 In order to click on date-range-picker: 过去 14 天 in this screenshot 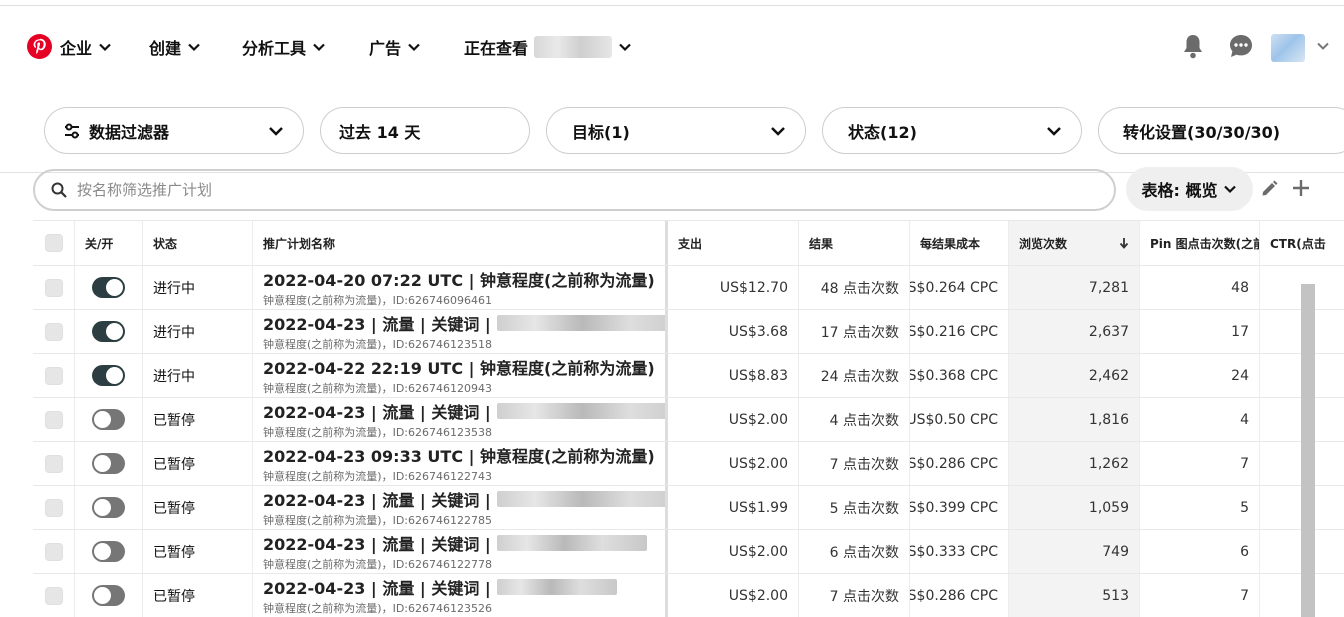, I will do `click(425, 130)`.